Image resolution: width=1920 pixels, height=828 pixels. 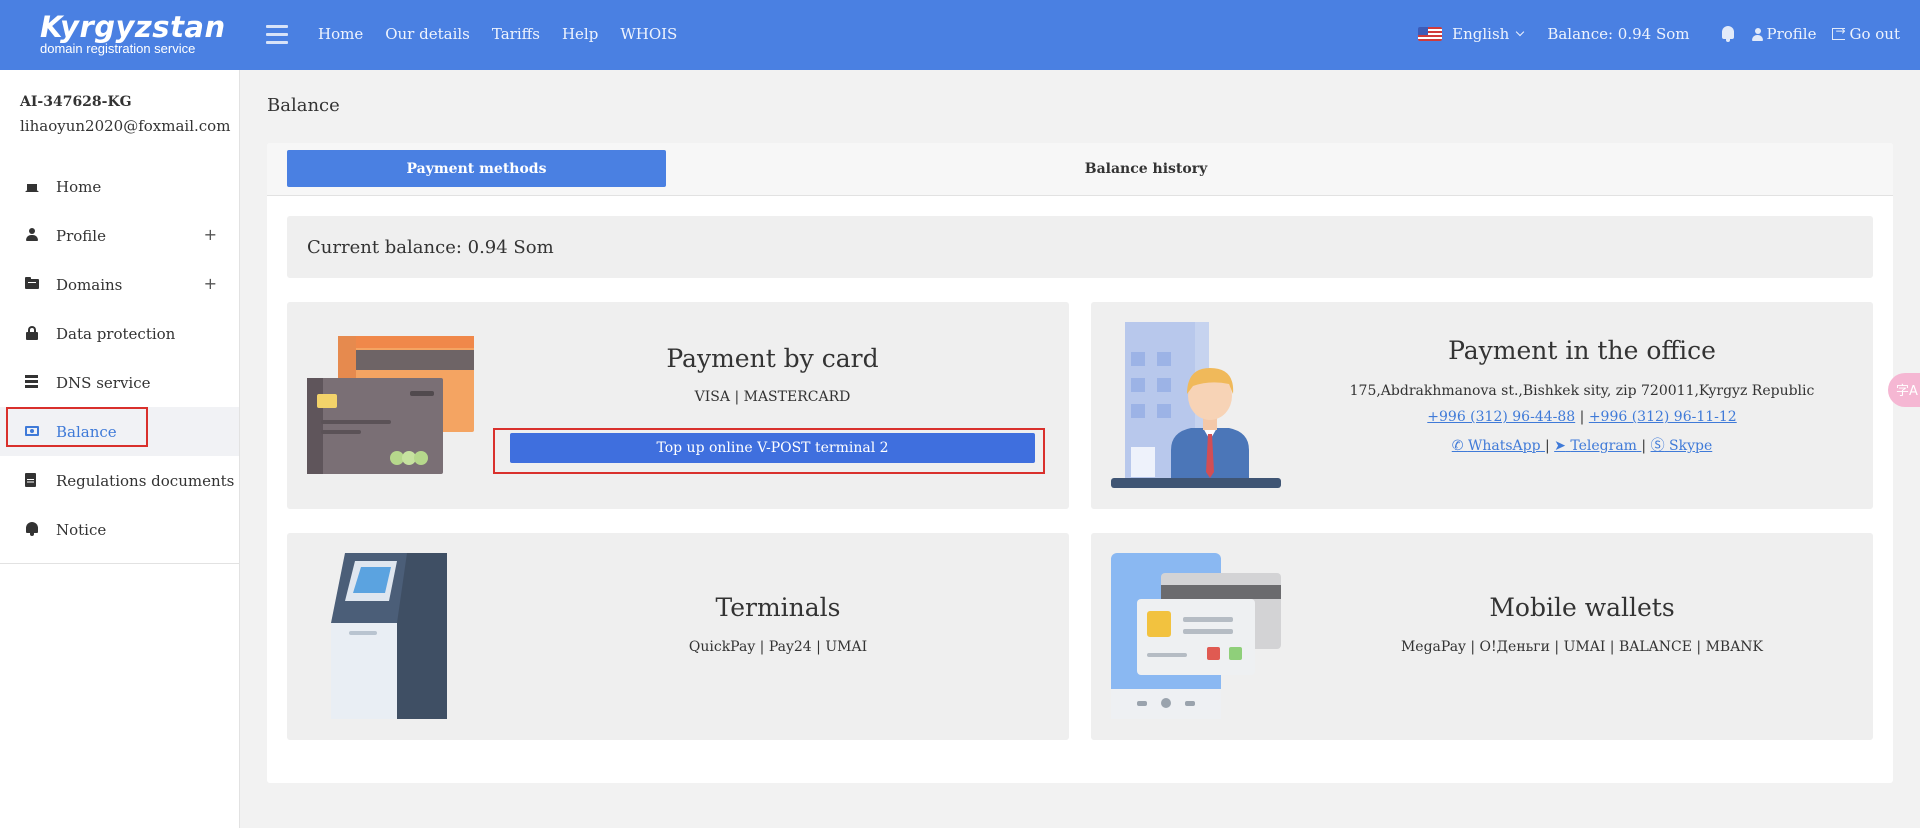 I want to click on office-building-clerk-icon, so click(x=1196, y=405).